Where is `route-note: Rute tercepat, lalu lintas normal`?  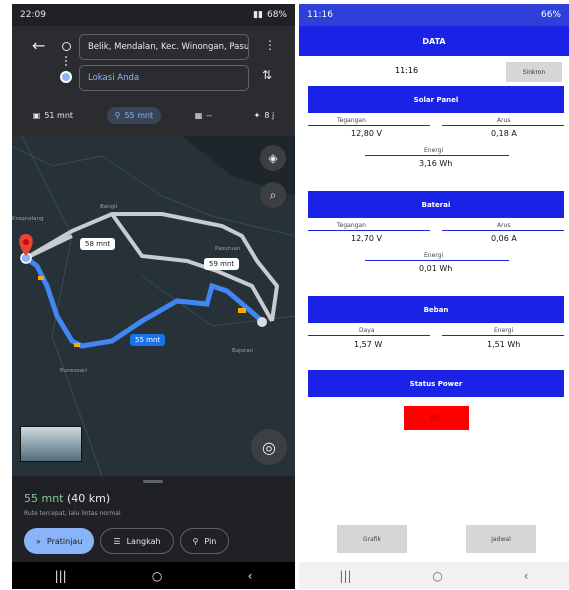 route-note: Rute tercepat, lalu lintas normal is located at coordinates (72, 513).